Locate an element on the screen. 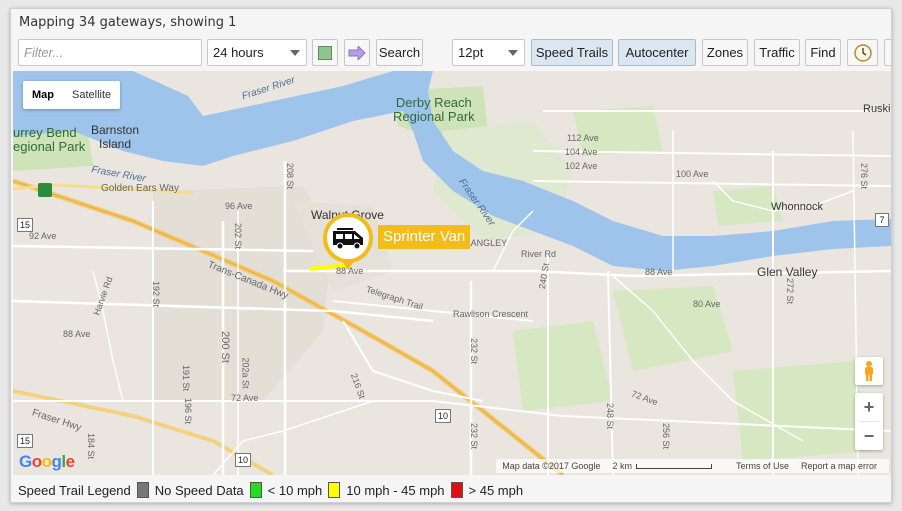  map-type-control: Map Satellite is located at coordinates (72, 95).